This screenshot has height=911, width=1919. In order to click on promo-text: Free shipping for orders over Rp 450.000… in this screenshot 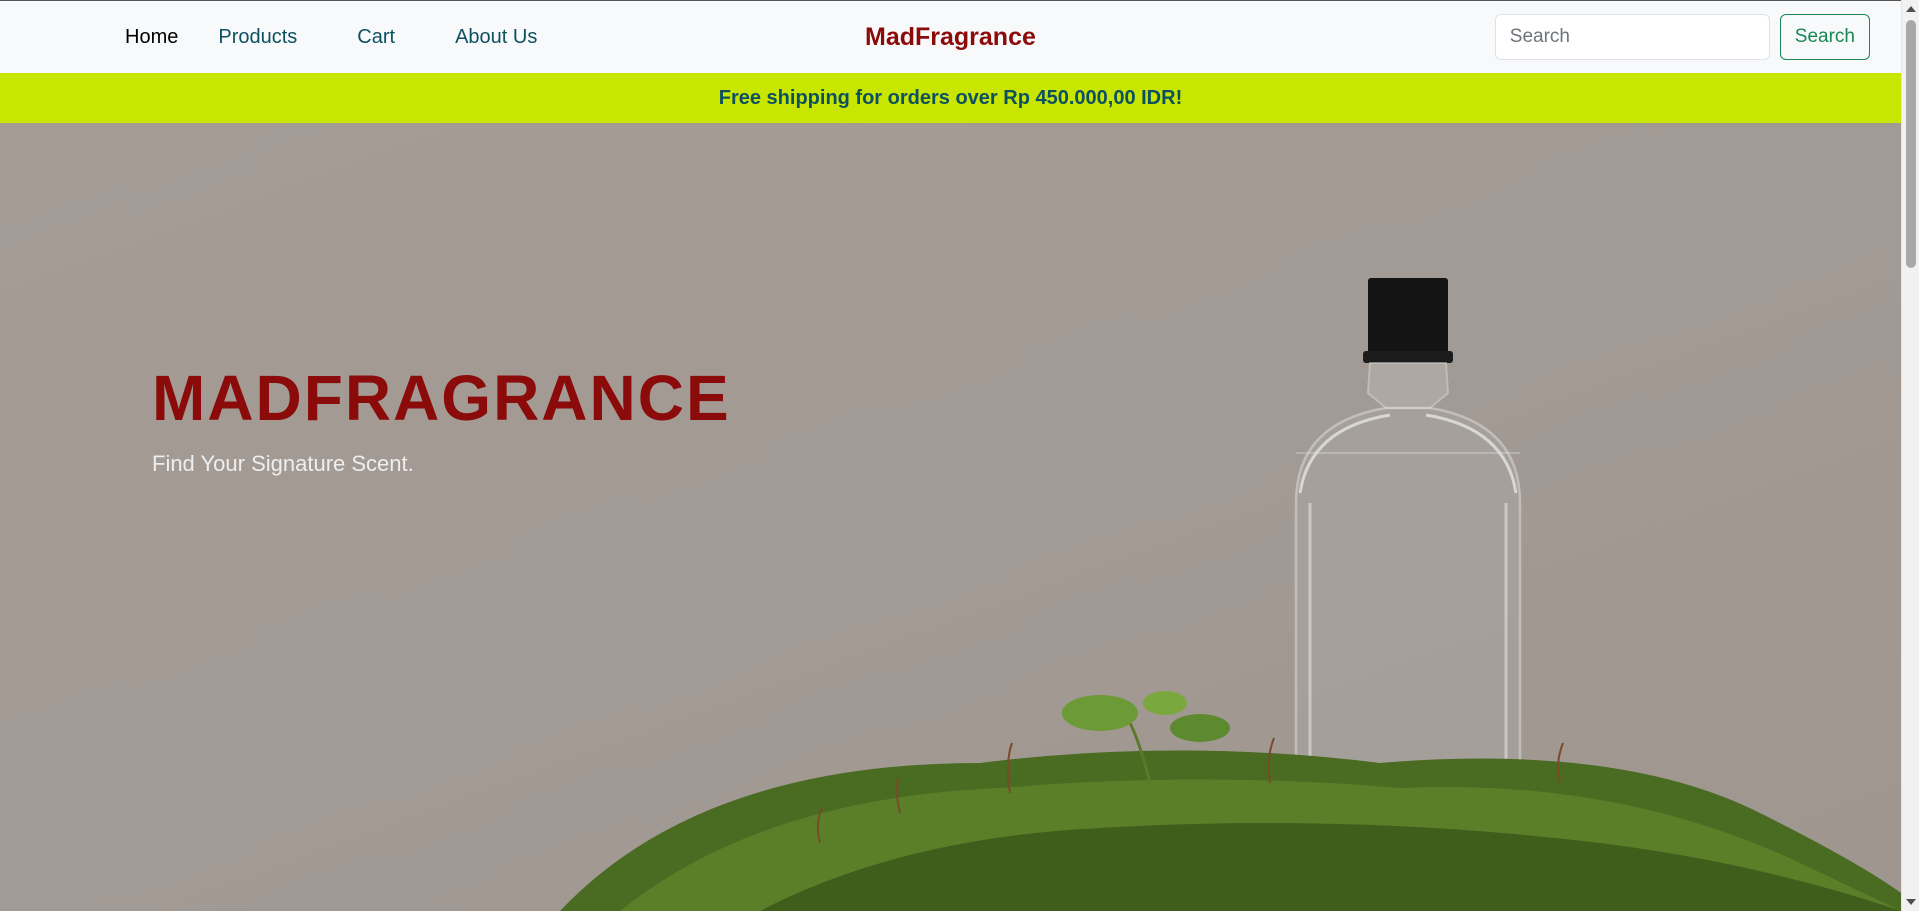, I will do `click(950, 97)`.